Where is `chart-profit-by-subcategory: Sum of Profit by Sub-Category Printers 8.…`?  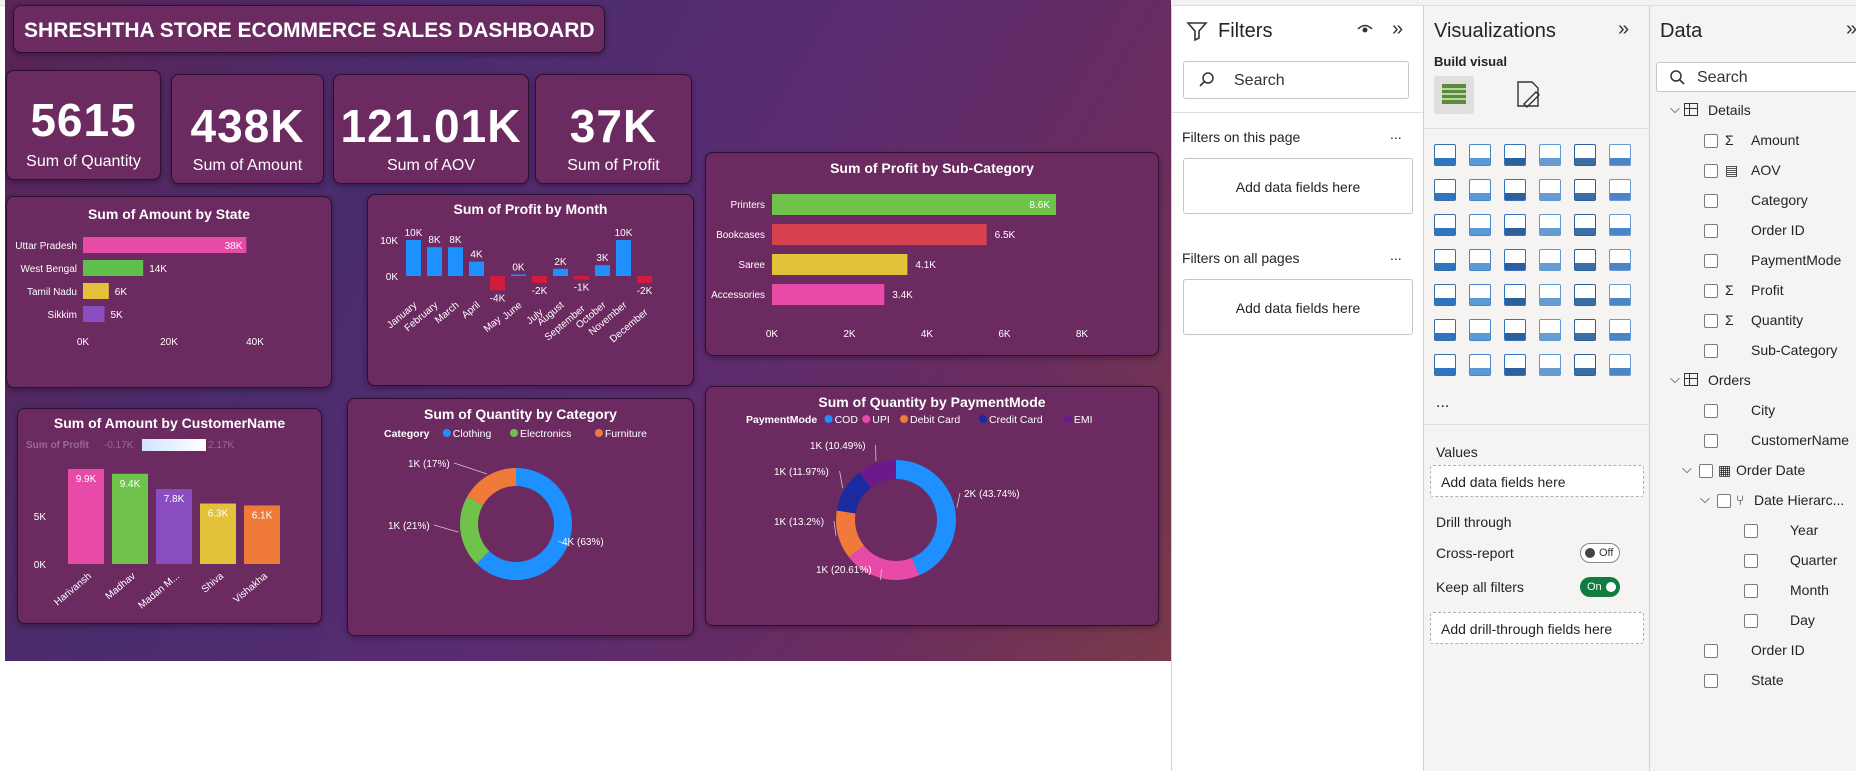
chart-profit-by-subcategory: Sum of Profit by Sub-Category Printers 8.… is located at coordinates (932, 254).